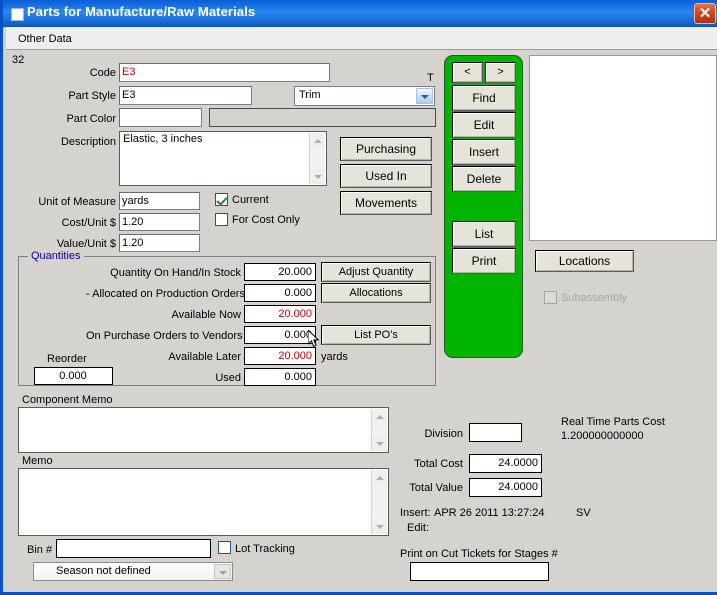 Image resolution: width=717 pixels, height=595 pixels. I want to click on available-later-label: Available Later, so click(204, 357).